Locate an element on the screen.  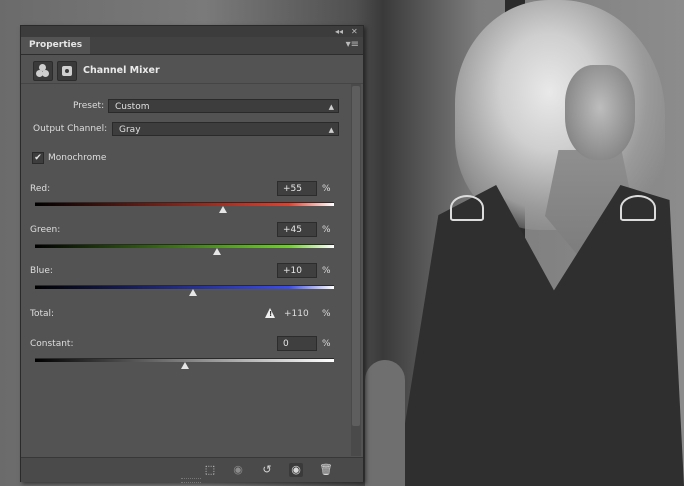
panel-scrollbar is located at coordinates (356, 270).